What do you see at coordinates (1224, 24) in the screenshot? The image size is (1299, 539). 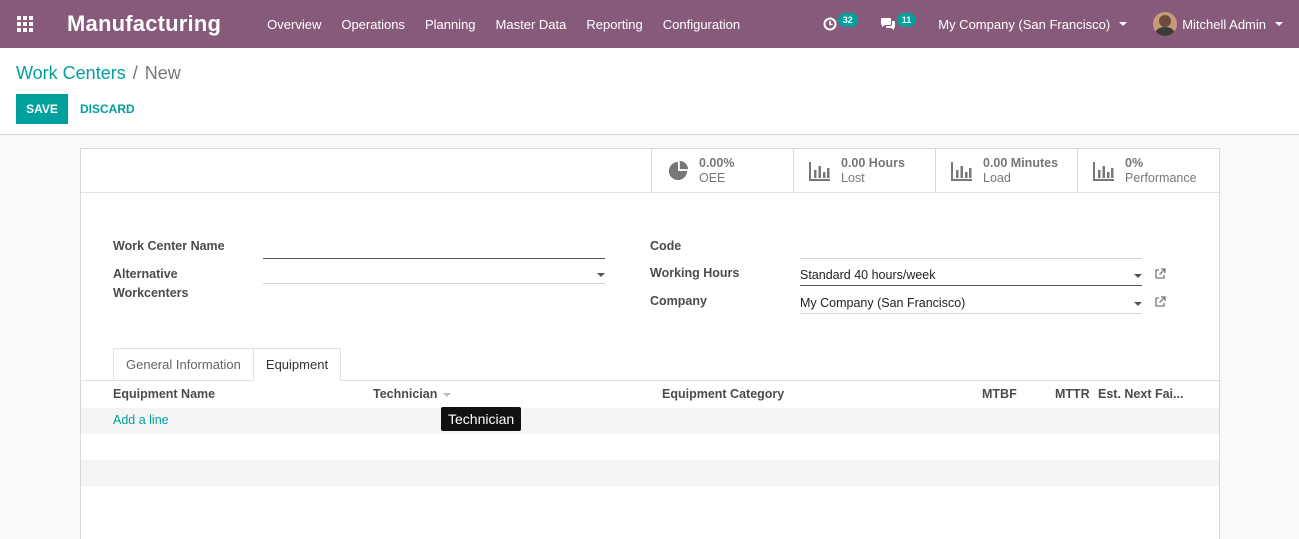 I see `user-name: Mitchell Admin` at bounding box center [1224, 24].